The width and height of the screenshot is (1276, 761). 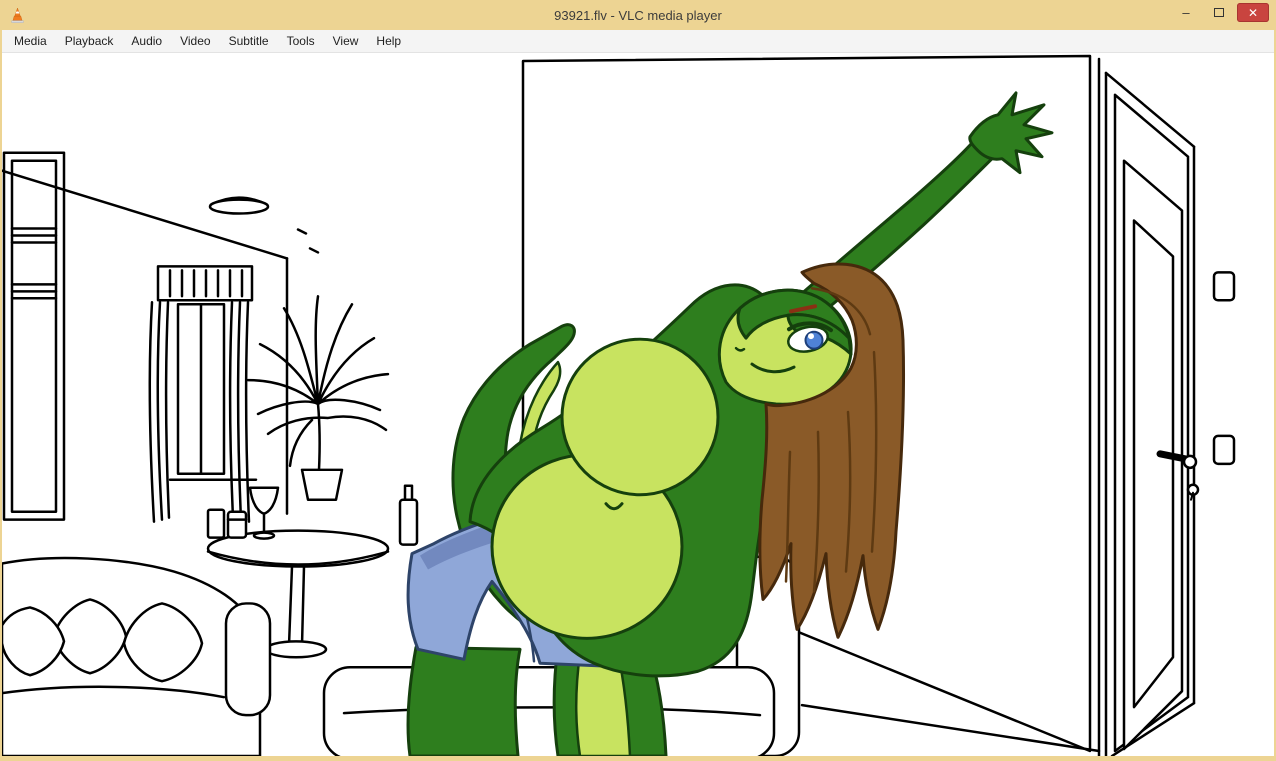 I want to click on ceiling-lamp, so click(x=264, y=225).